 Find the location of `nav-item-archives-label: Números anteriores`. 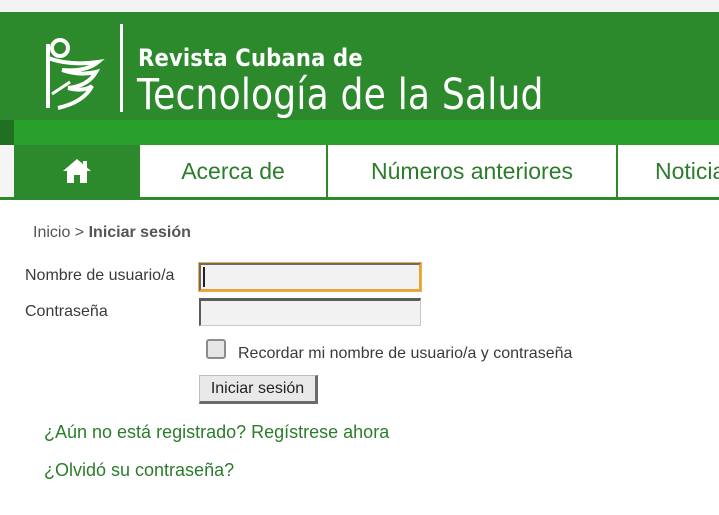

nav-item-archives-label: Números anteriores is located at coordinates (472, 170).